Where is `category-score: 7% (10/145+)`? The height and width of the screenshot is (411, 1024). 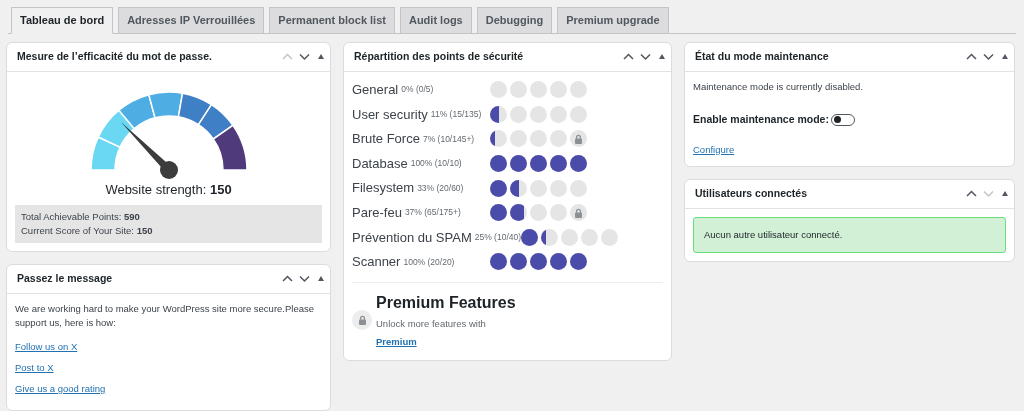 category-score: 7% (10/145+) is located at coordinates (448, 139).